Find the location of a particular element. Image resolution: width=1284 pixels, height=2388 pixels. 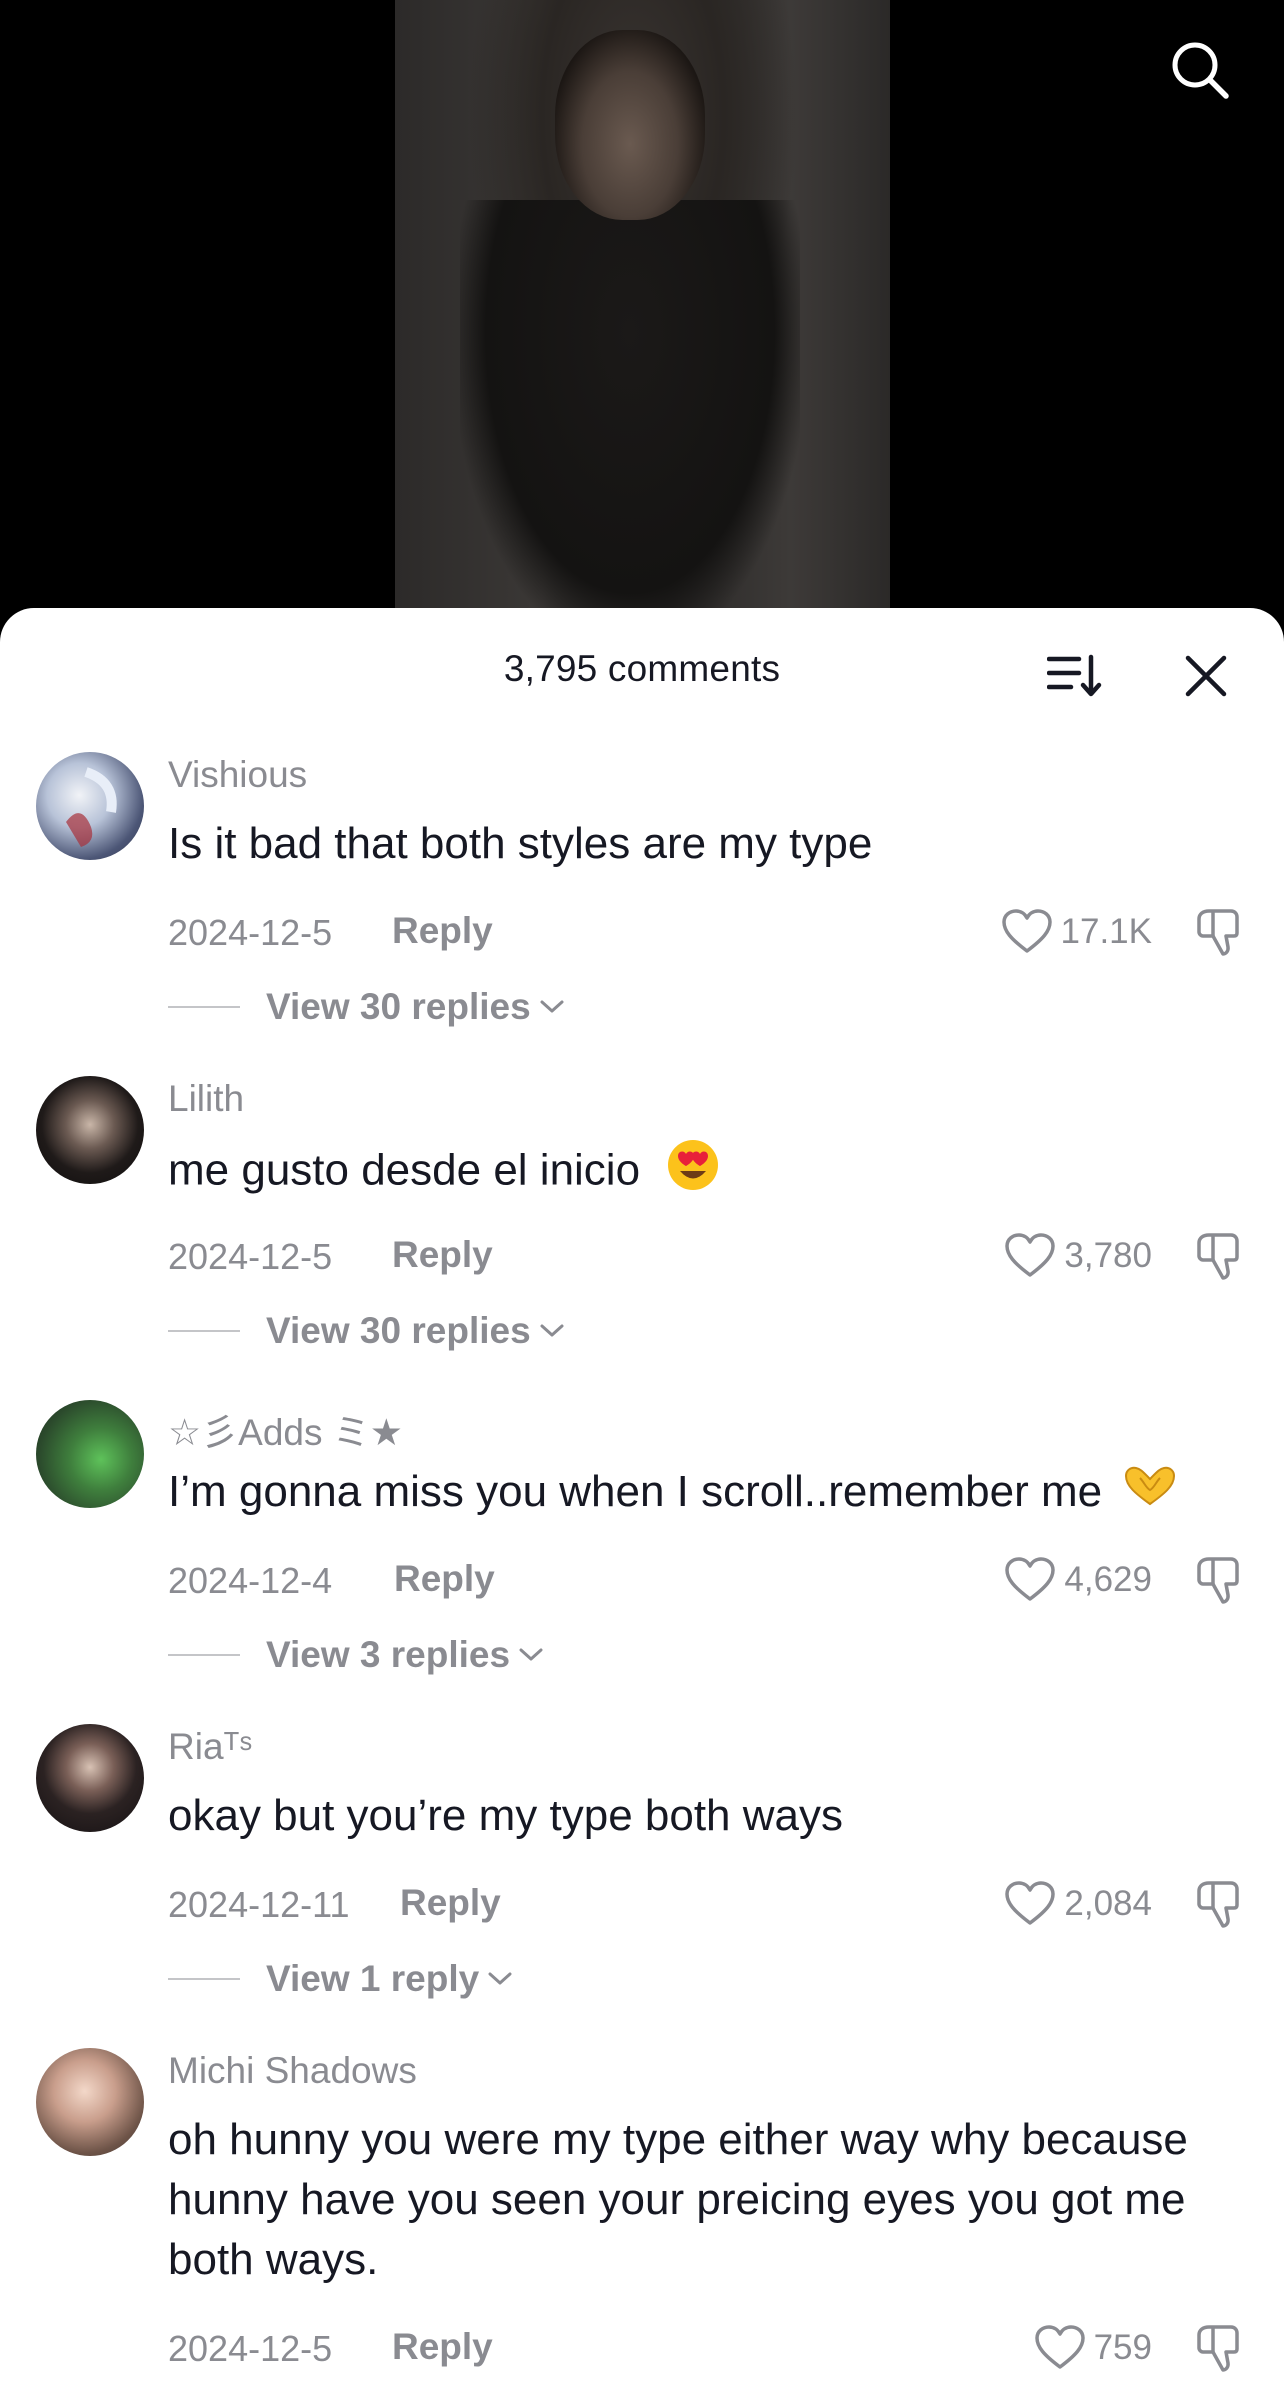

comments-header: 3,795 comments is located at coordinates (642, 672).